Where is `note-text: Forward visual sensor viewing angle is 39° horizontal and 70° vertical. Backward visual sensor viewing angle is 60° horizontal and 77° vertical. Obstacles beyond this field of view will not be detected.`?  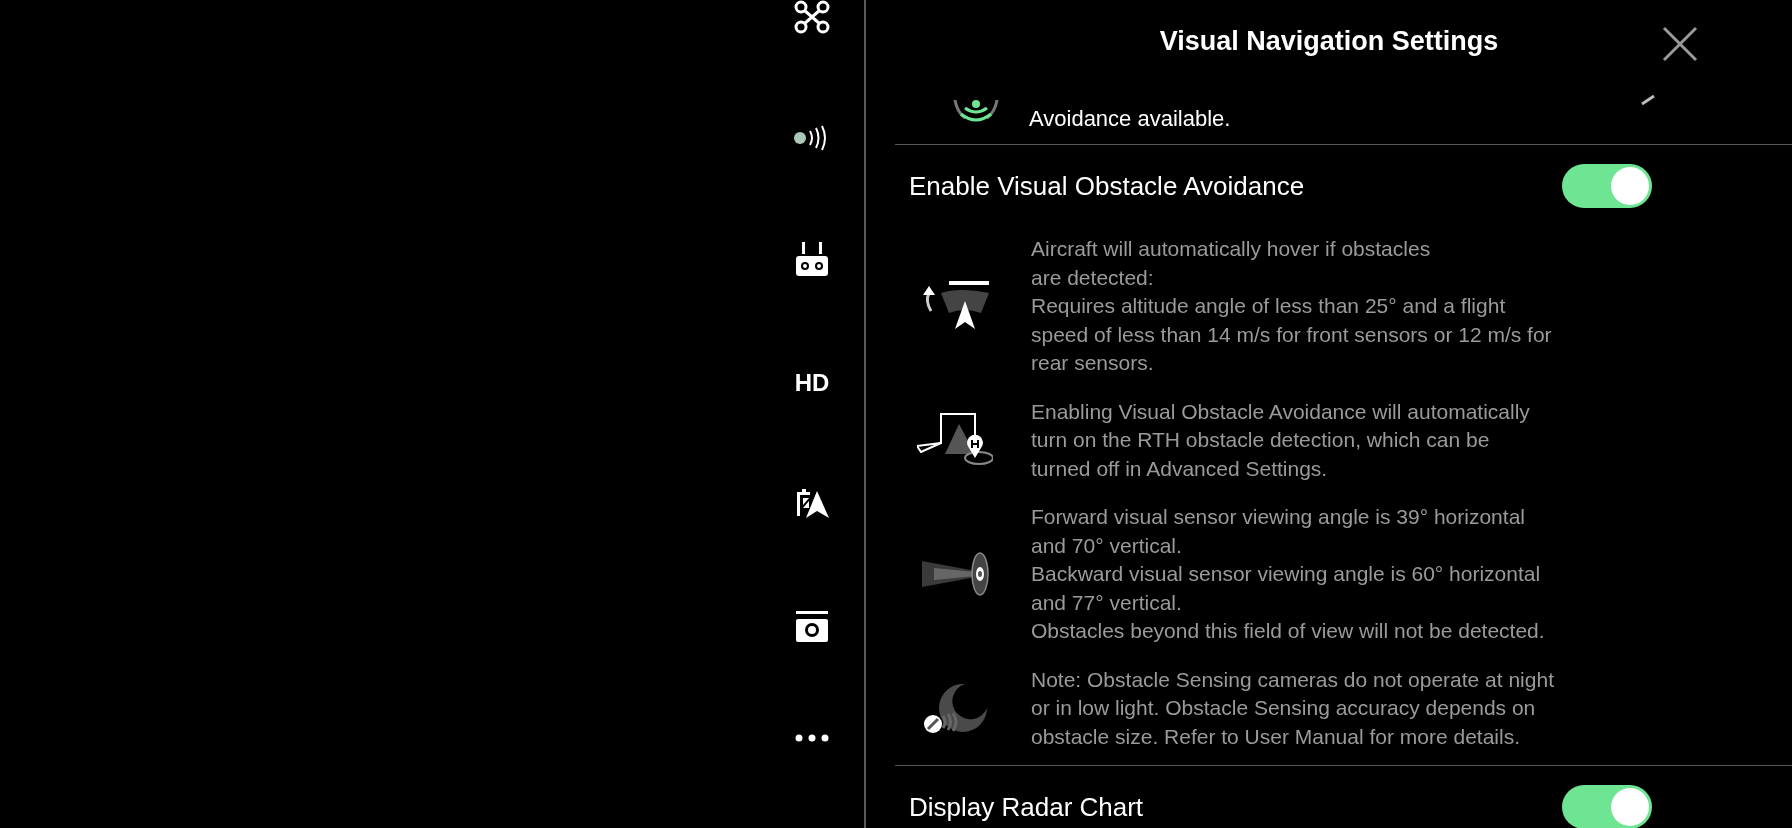 note-text: Forward visual sensor viewing angle is 39° horizontal and 70° vertical. Backward visual sensor viewing angle is 60° horizontal and 77° vertical. Obstacles beyond this field of view will not be detected. is located at coordinates (1288, 574).